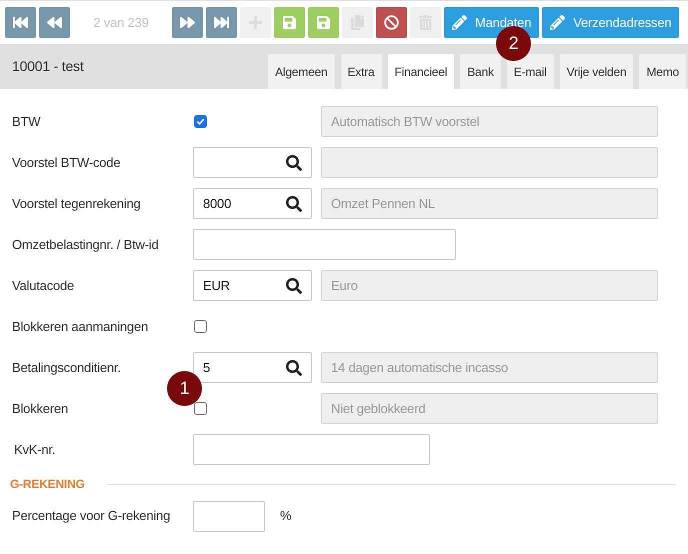 The height and width of the screenshot is (554, 688). I want to click on unit-label: %, so click(286, 516).